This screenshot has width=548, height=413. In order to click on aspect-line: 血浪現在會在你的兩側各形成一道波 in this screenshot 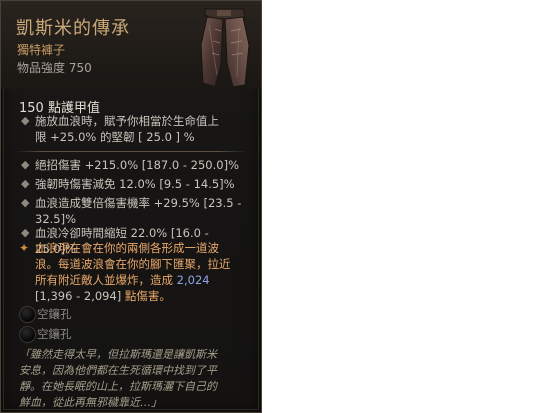, I will do `click(127, 248)`.